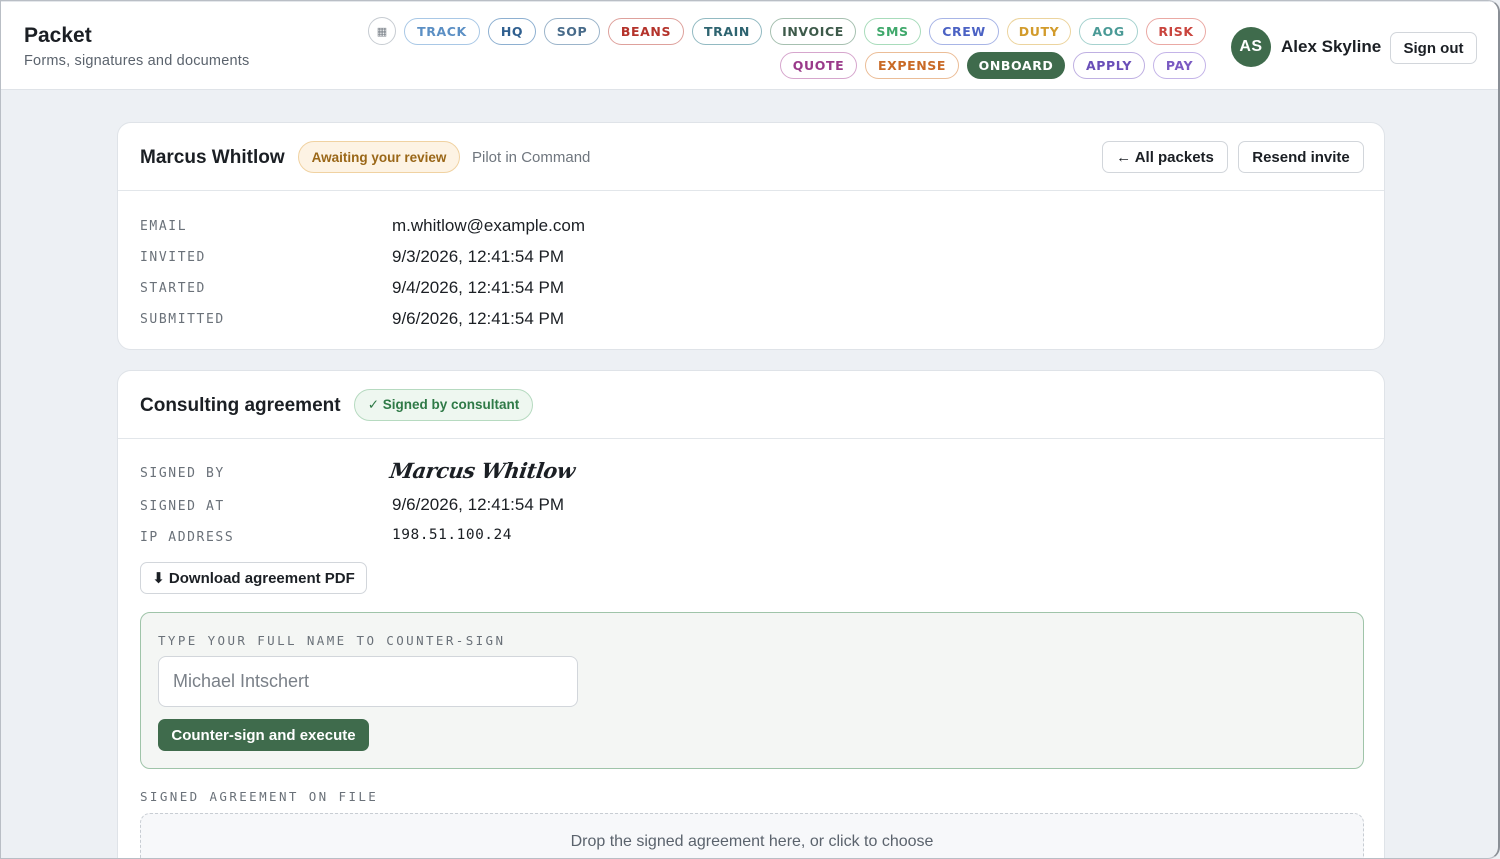 Image resolution: width=1500 pixels, height=859 pixels. Describe the element at coordinates (813, 31) in the screenshot. I see `nav-pill-invoice: INVOICE` at that location.